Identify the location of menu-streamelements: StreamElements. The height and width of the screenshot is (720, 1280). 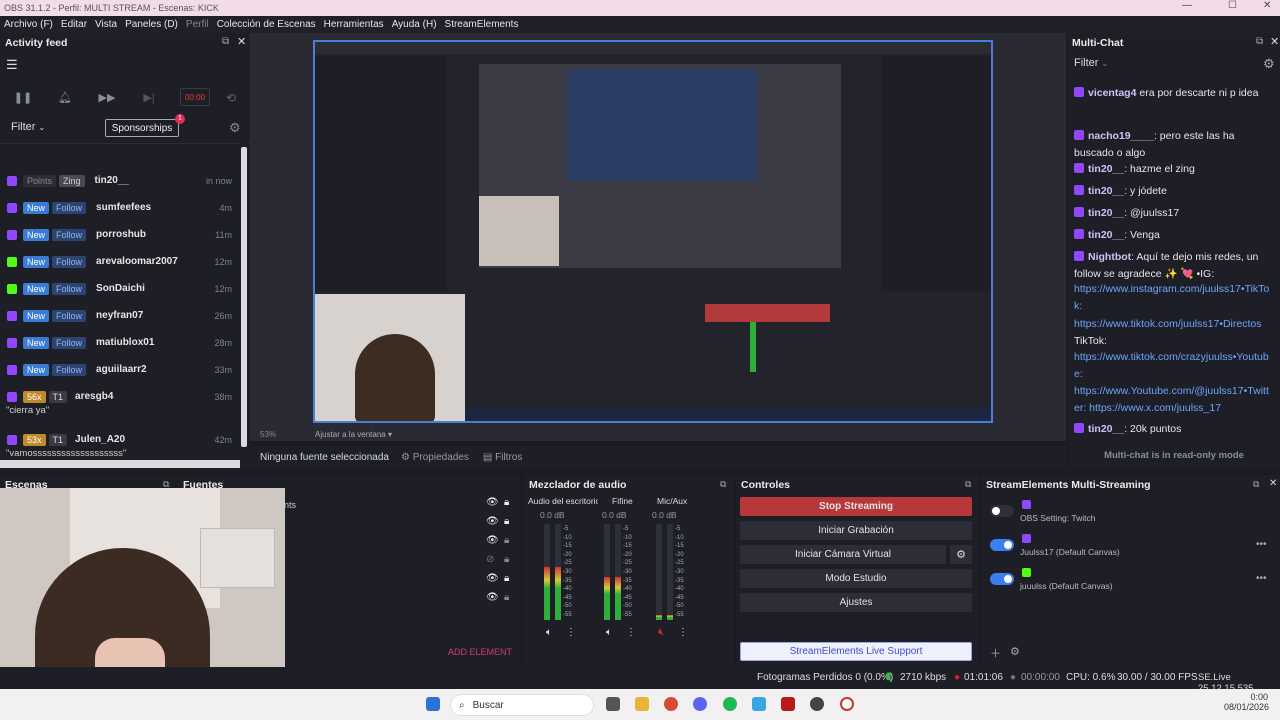
(482, 24).